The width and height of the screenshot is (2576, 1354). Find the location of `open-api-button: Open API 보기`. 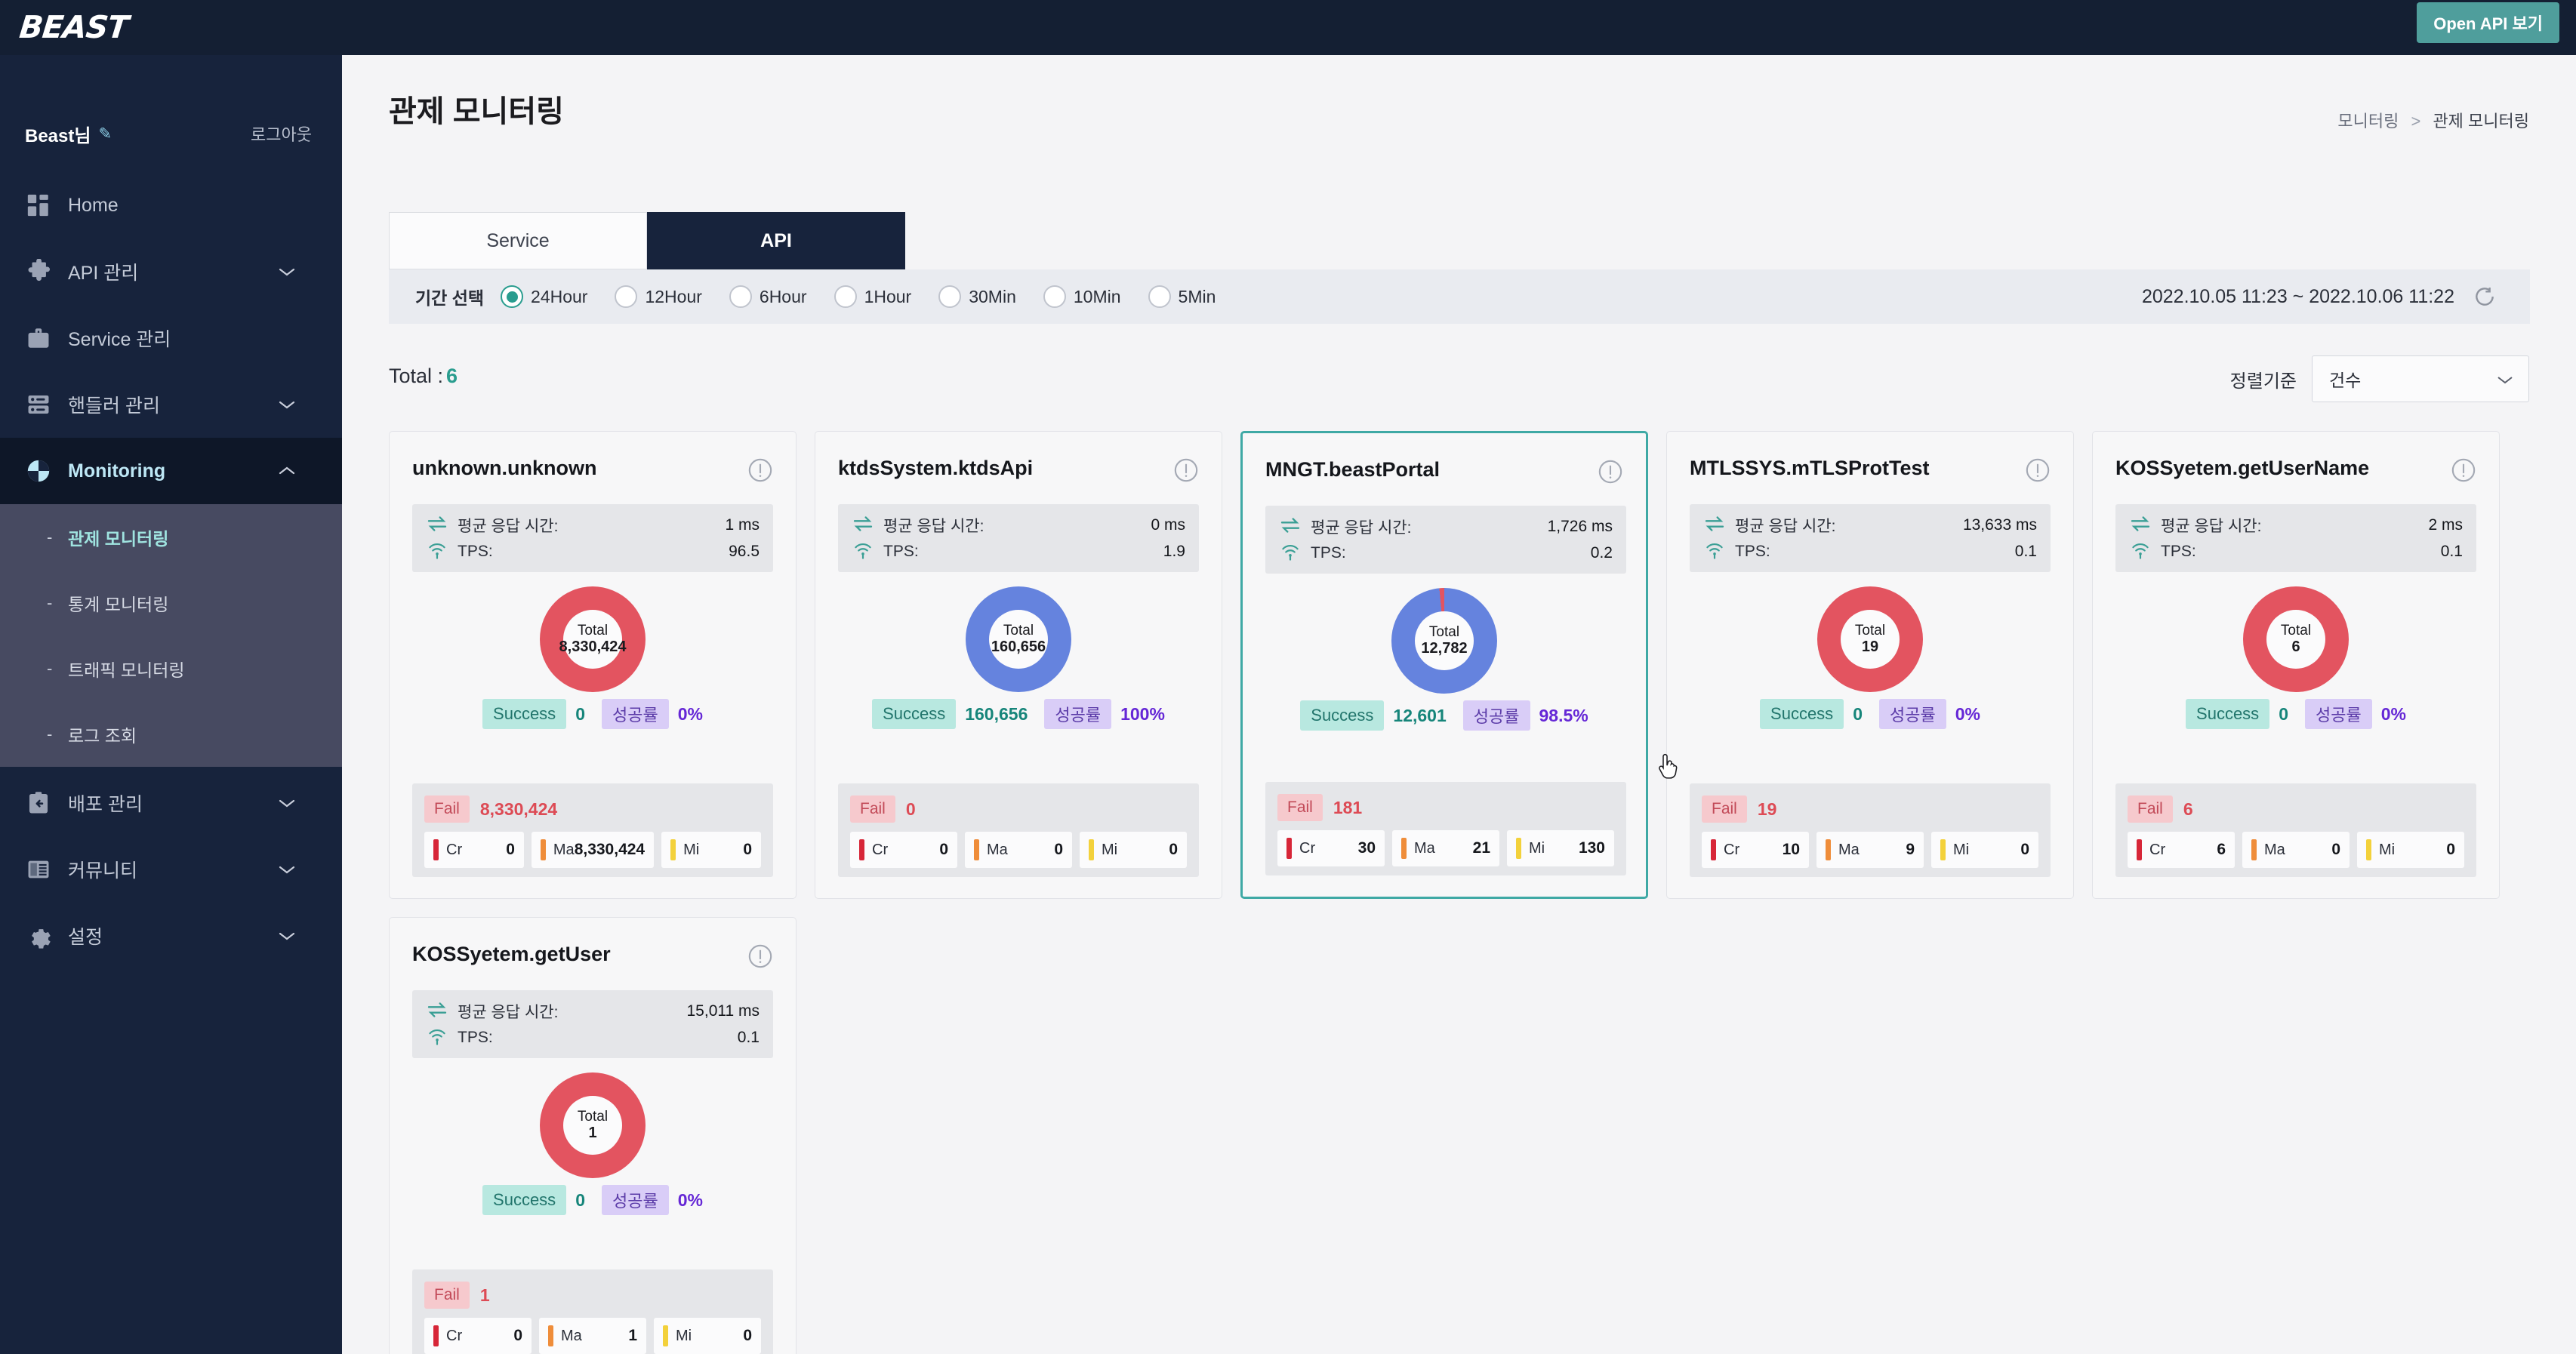

open-api-button: Open API 보기 is located at coordinates (2488, 22).